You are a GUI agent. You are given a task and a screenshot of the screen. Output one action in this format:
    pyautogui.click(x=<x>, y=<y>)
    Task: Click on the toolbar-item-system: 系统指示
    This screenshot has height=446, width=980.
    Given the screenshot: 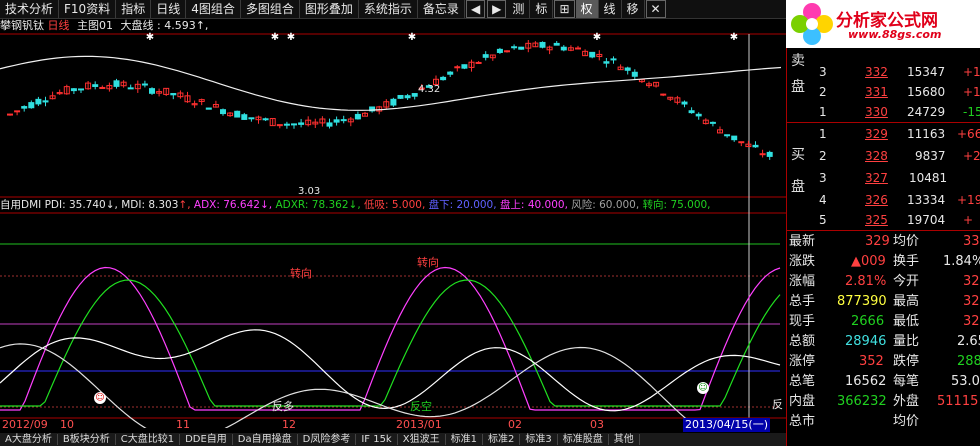 What is the action you would take?
    pyautogui.click(x=388, y=9)
    